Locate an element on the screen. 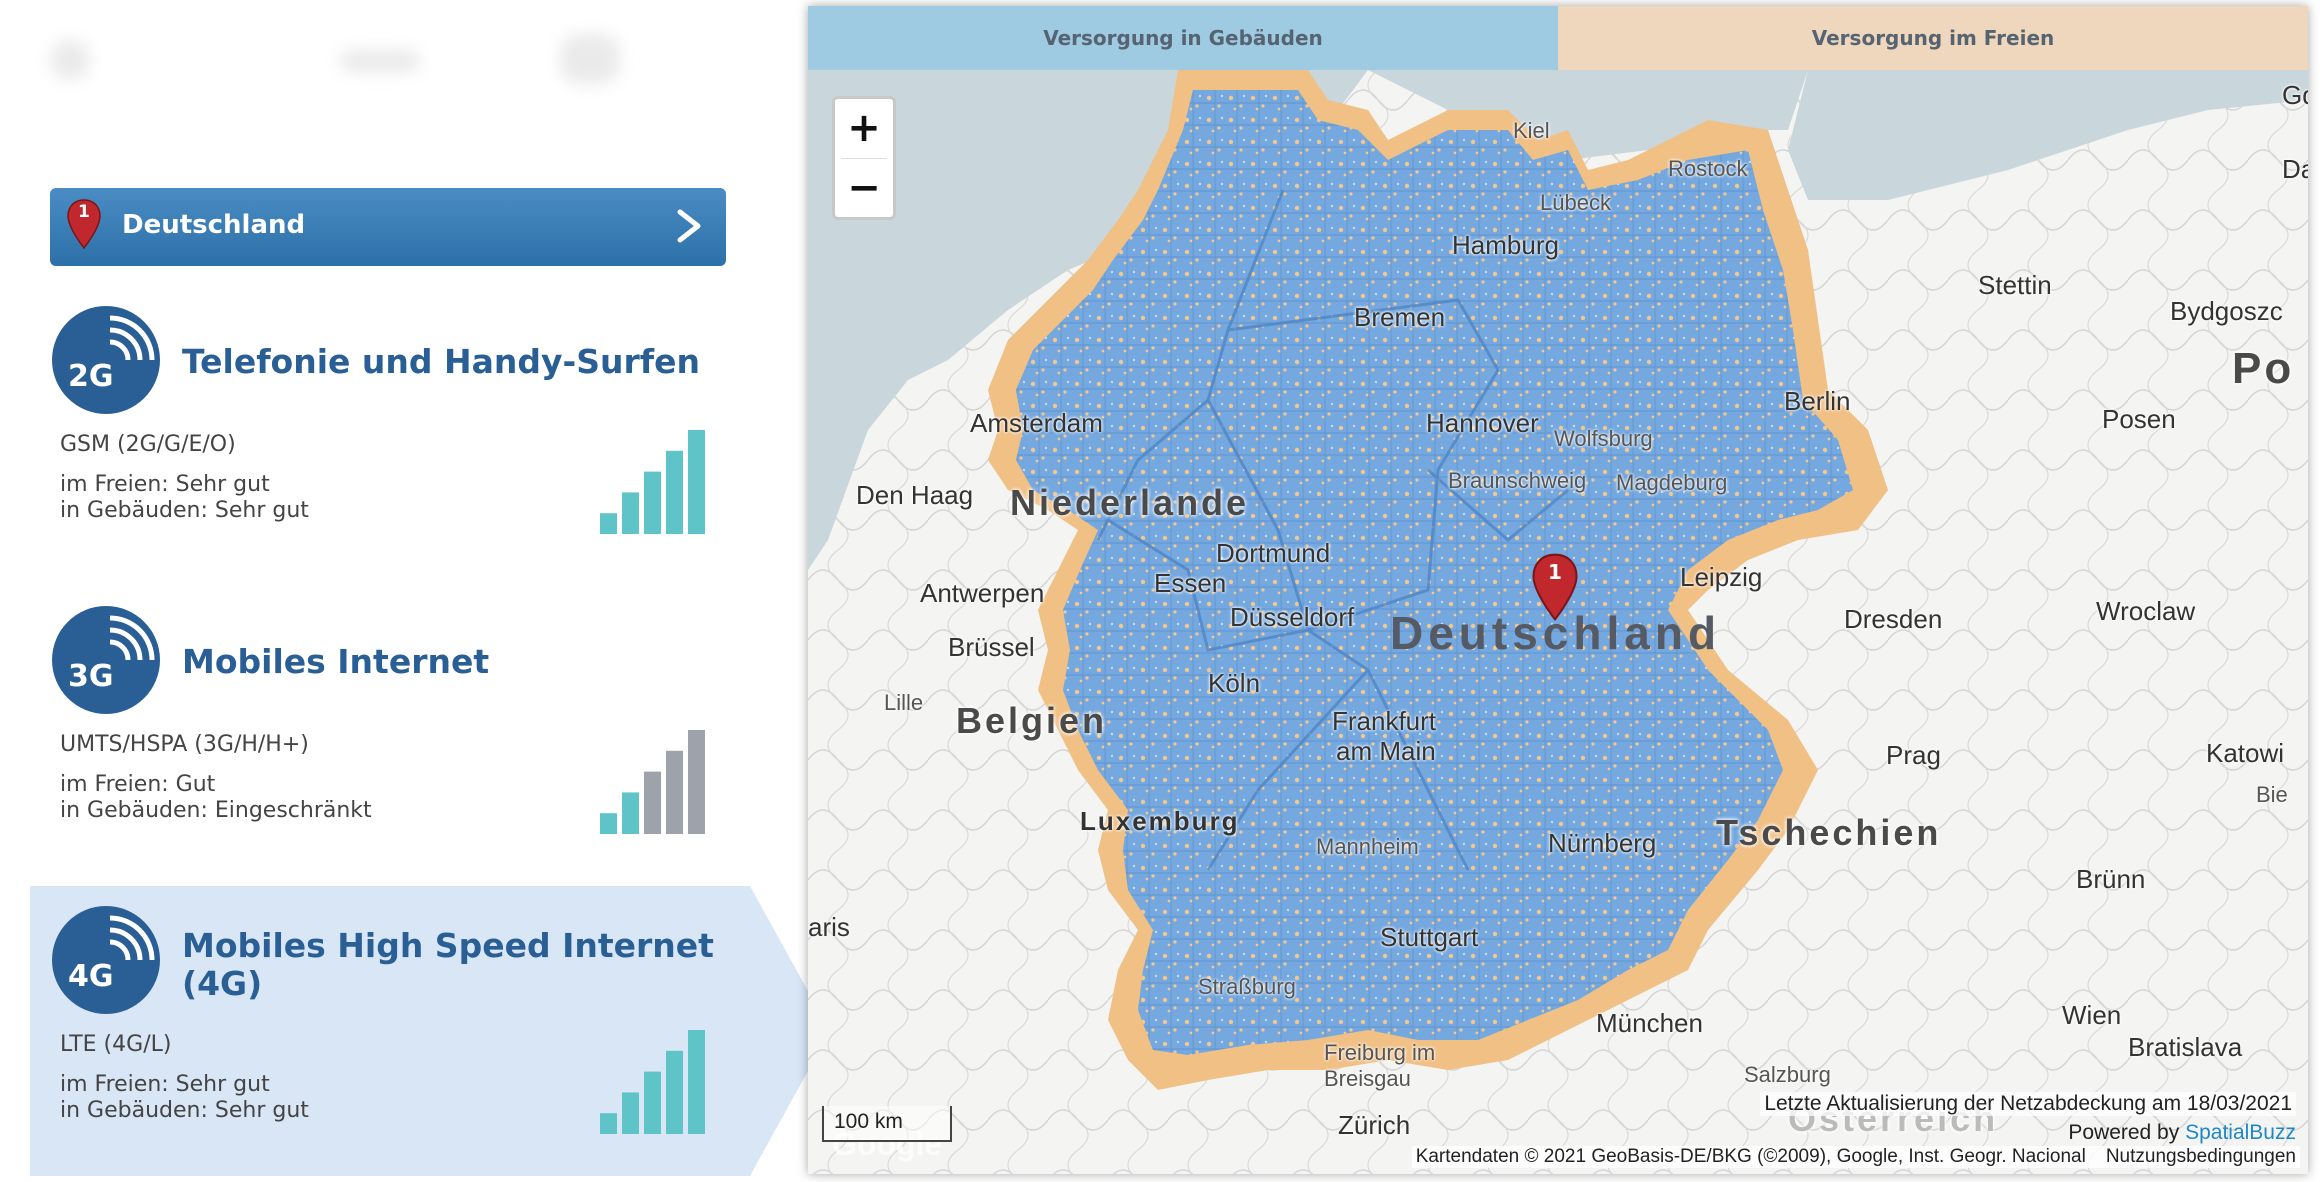 The width and height of the screenshot is (2320, 1182). city-frankfurt-2: am Main is located at coordinates (1386, 751).